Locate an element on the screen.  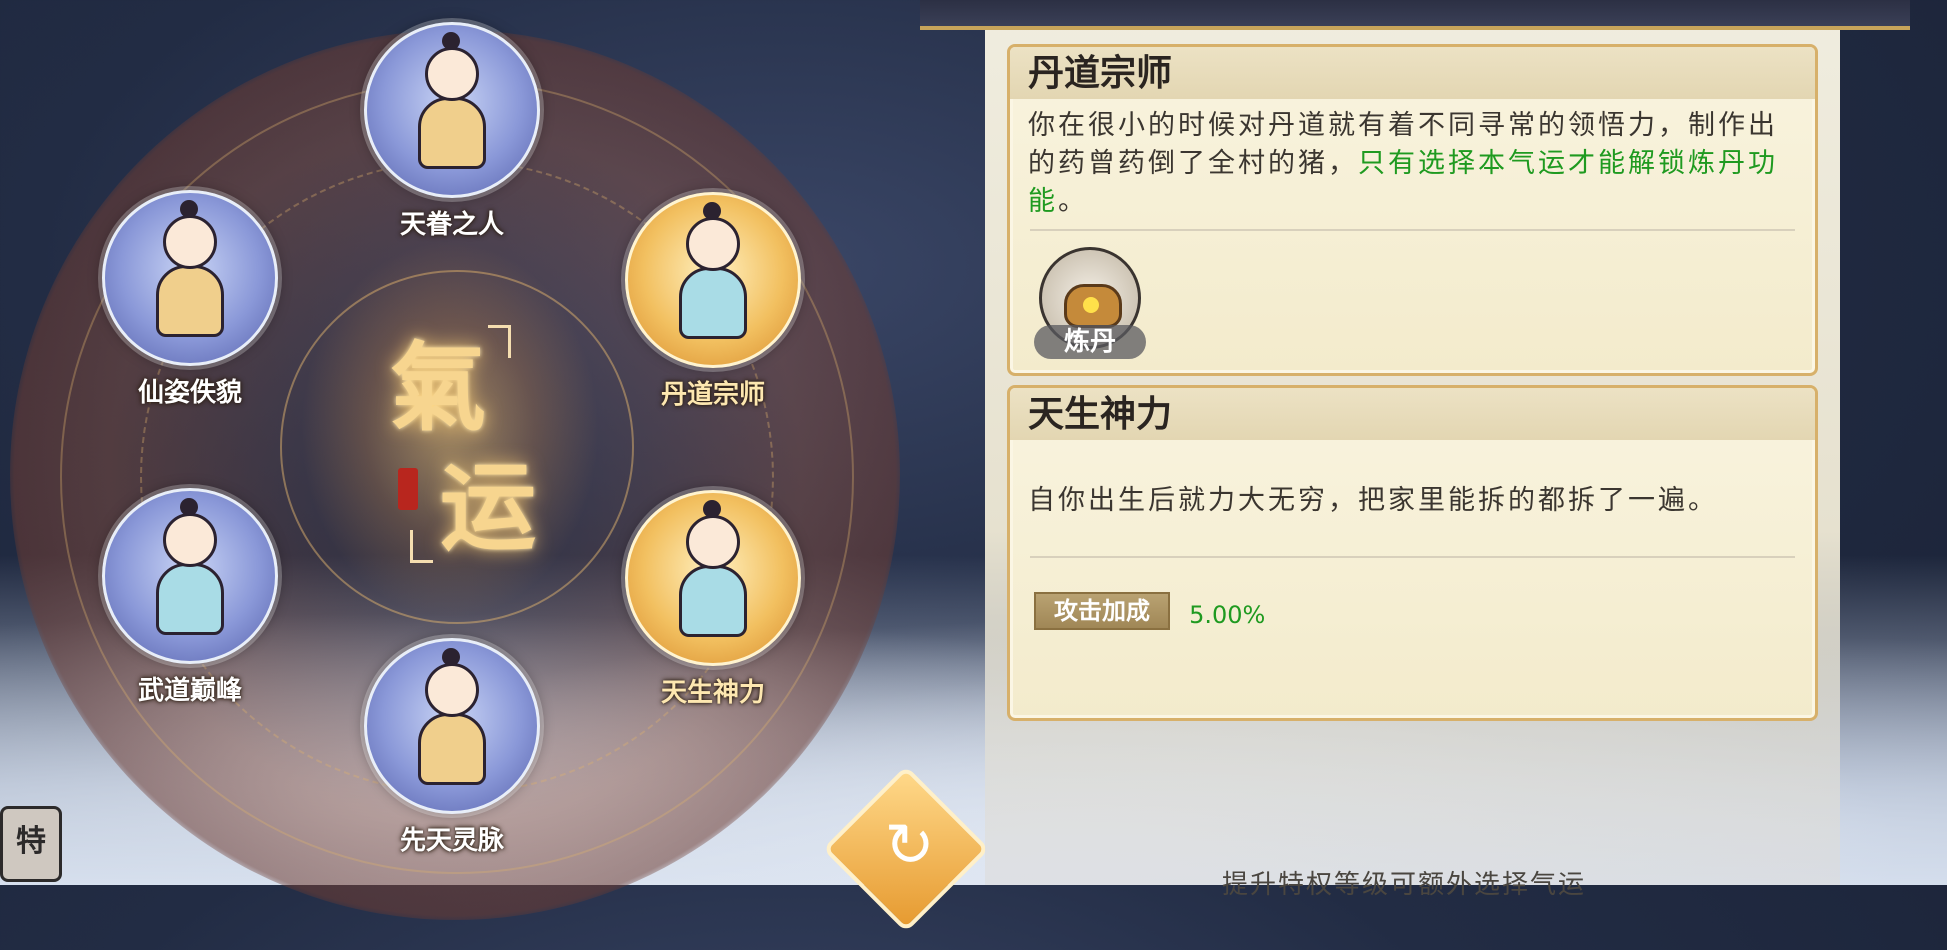
fortune-node-xianzi: 仙姿佚貌 is located at coordinates (190, 299).